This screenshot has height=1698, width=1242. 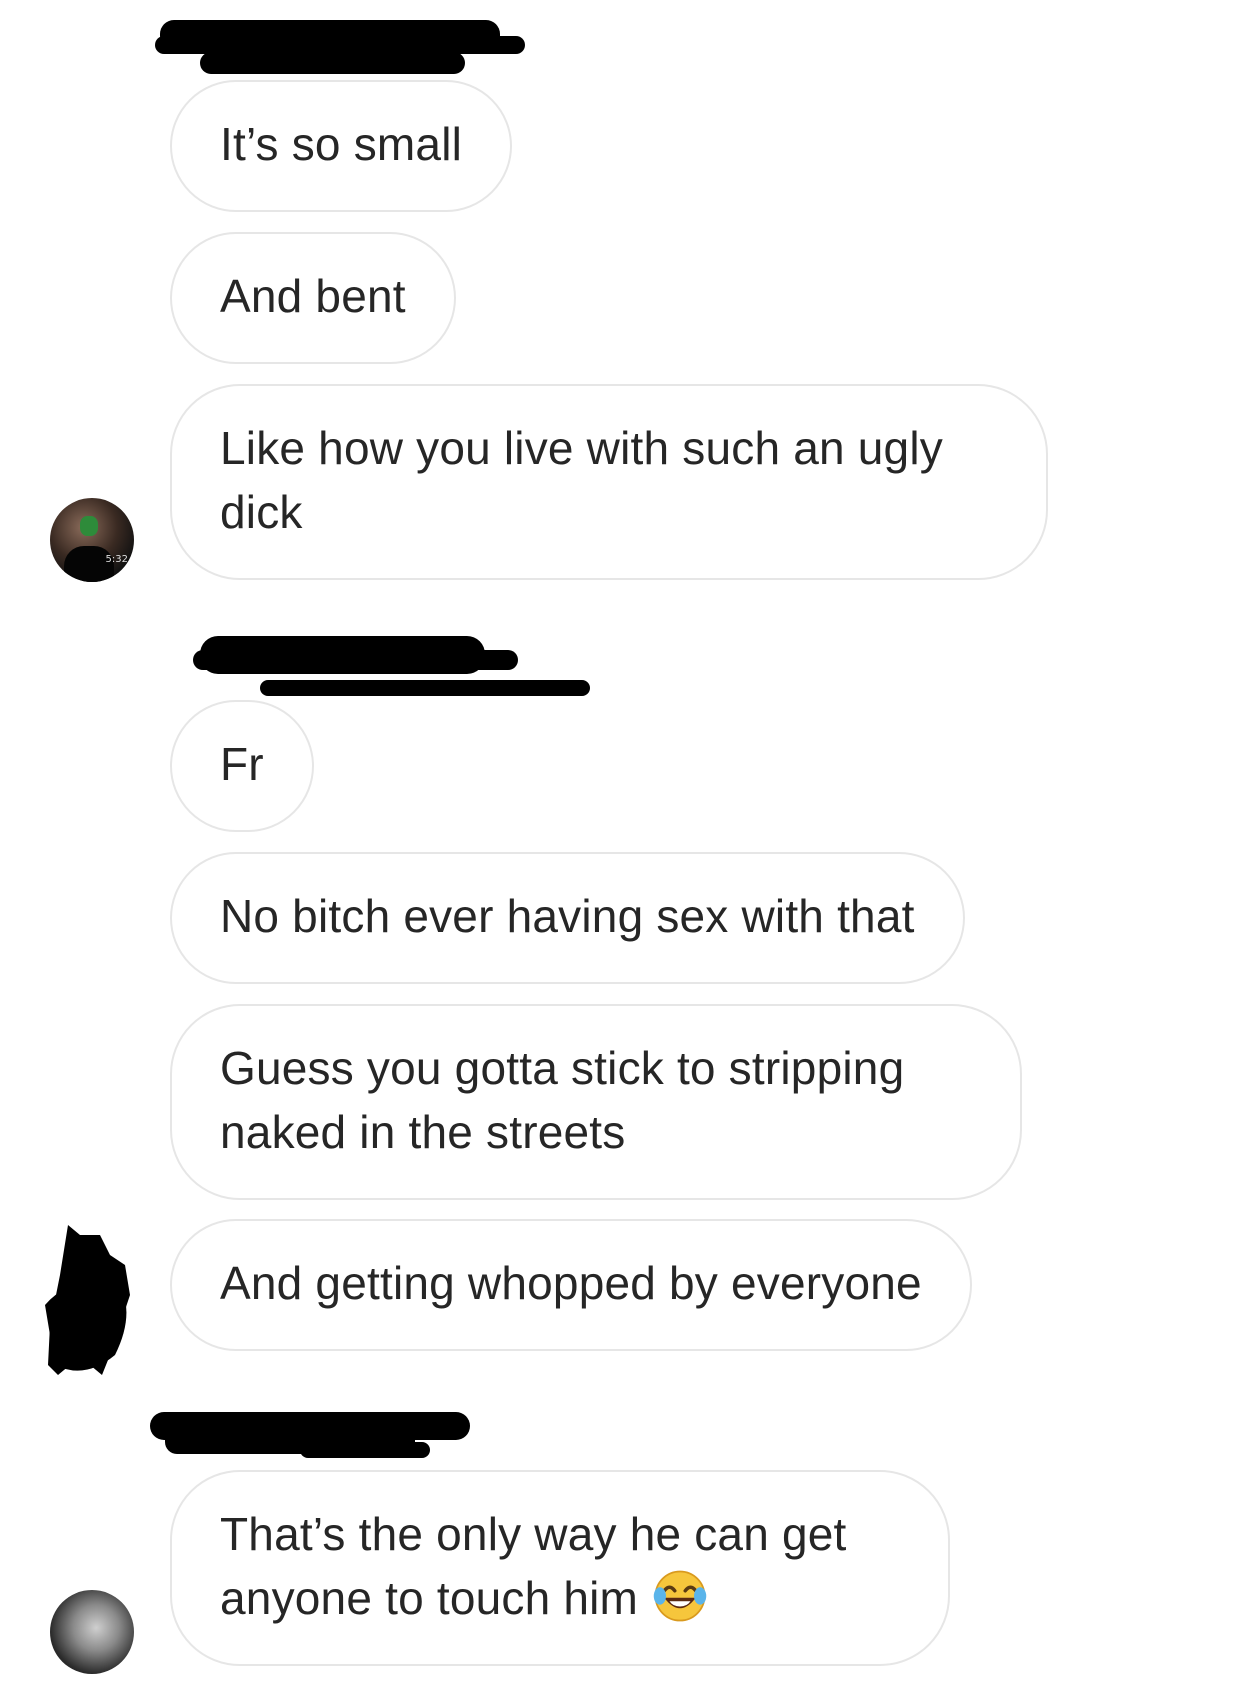 I want to click on message-text-line-2: naked in the streets, so click(x=423, y=1132).